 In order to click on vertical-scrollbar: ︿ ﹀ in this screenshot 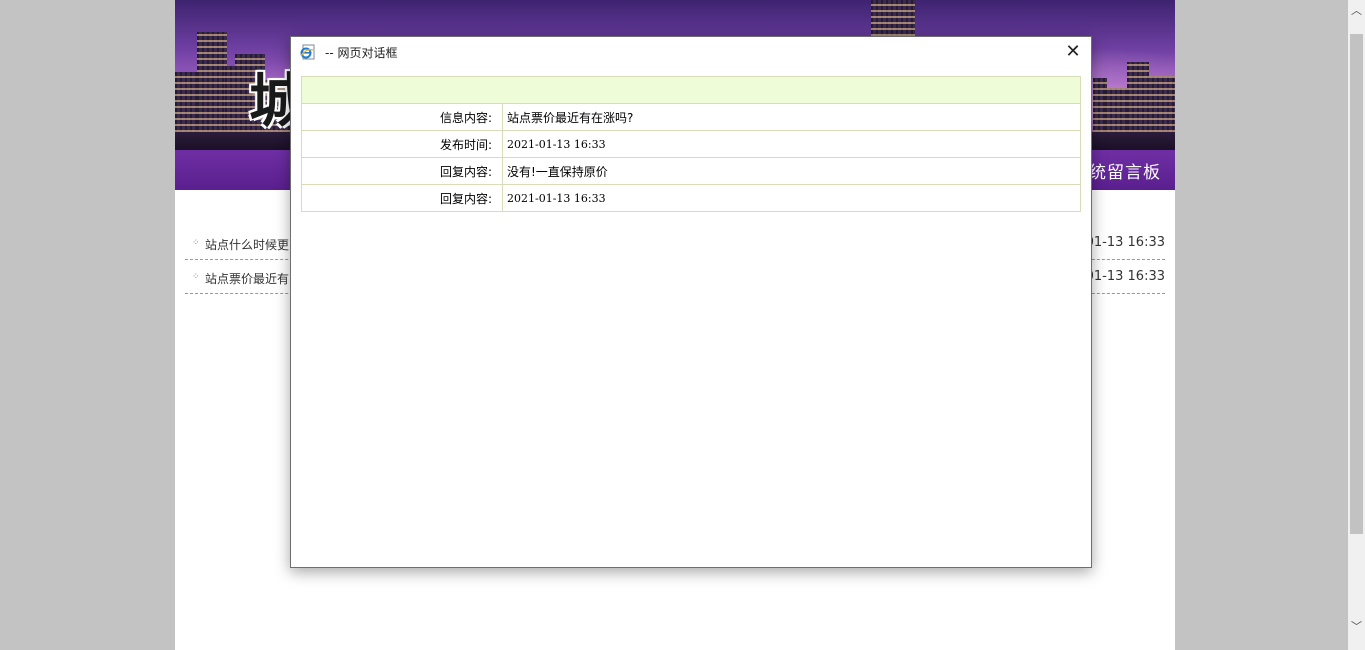, I will do `click(1356, 325)`.